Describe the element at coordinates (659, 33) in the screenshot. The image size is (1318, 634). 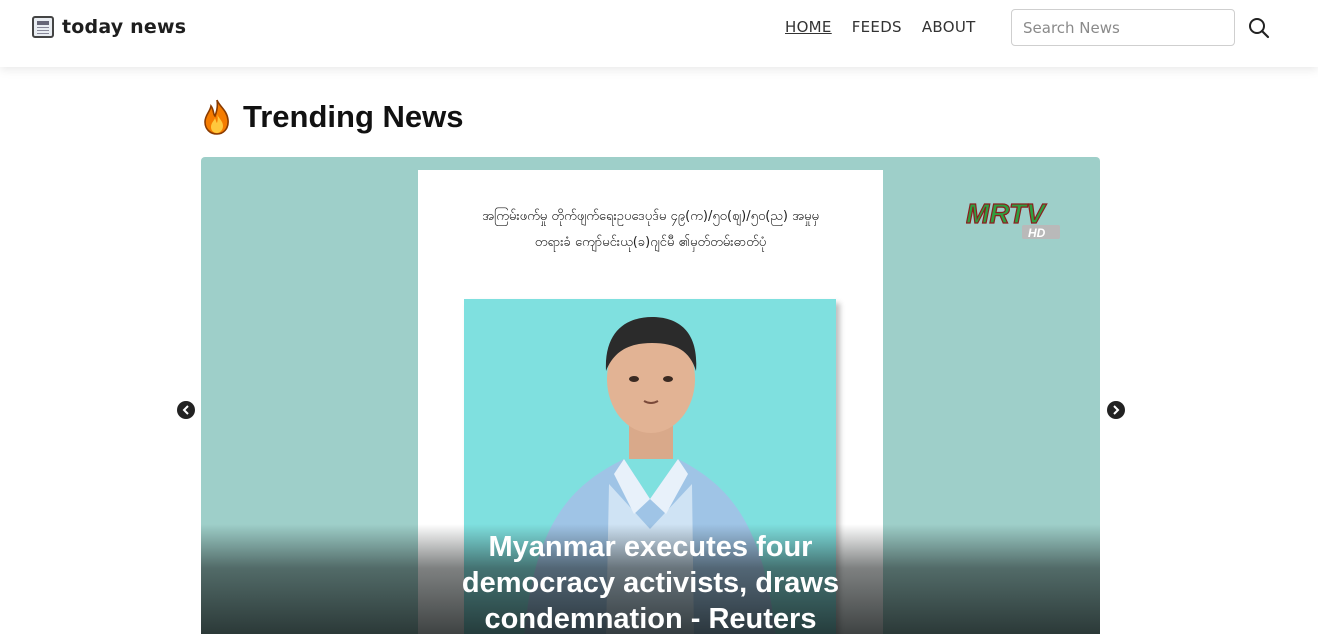
I see `top-header: today news HOME FEEDS ABOUT` at that location.